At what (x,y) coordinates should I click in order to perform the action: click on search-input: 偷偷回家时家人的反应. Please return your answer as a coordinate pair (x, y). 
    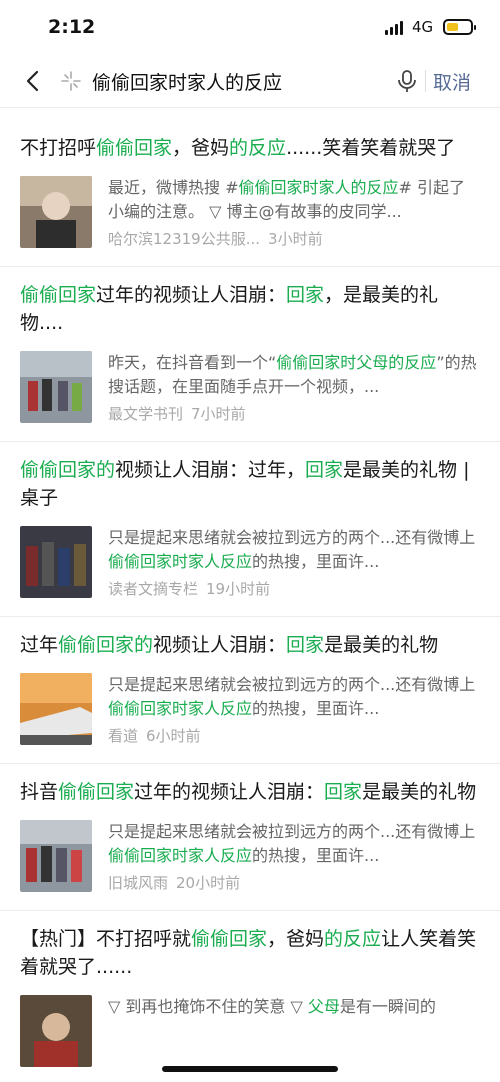
    Looking at the image, I should click on (187, 81).